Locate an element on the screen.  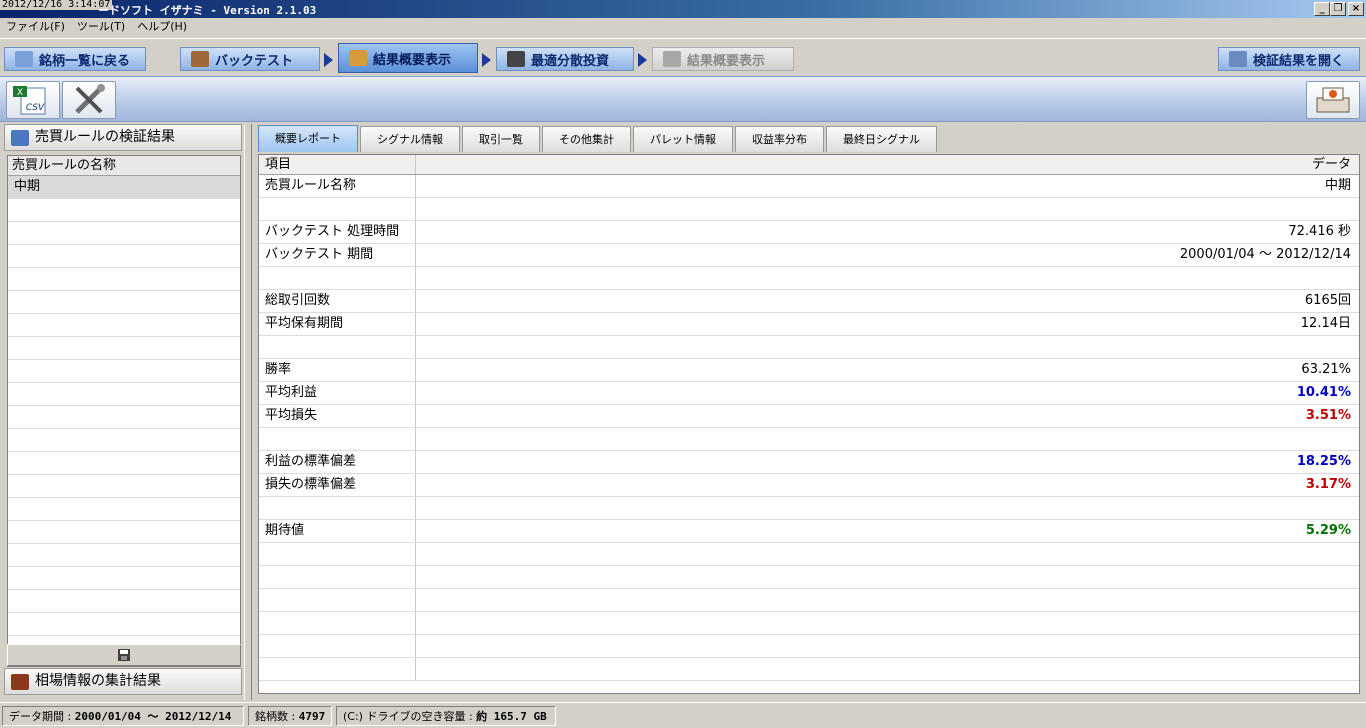
left-panel: 売買ルールの検証結果 売買ルールの名称 中期 相場情報の集計結果 is located at coordinates (123, 412).